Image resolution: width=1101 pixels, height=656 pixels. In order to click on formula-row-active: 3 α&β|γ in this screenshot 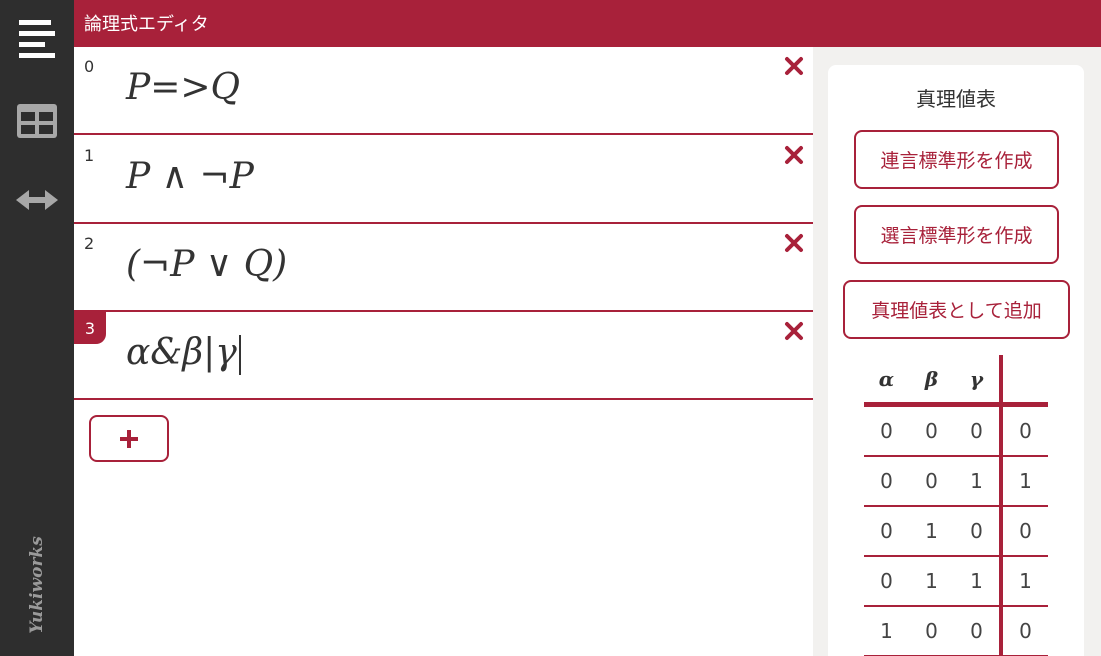, I will do `click(443, 356)`.